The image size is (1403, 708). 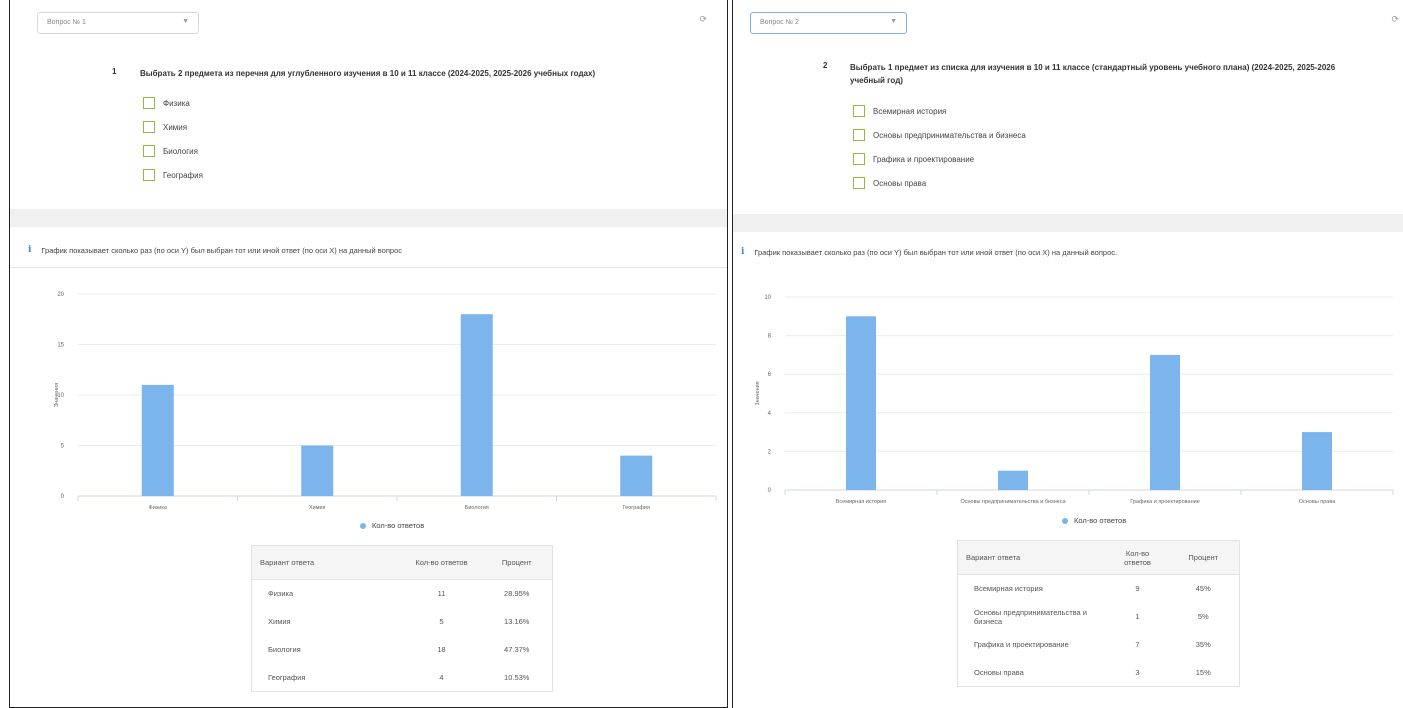 I want to click on answer-option: Графика и проектирование, so click(x=939, y=159).